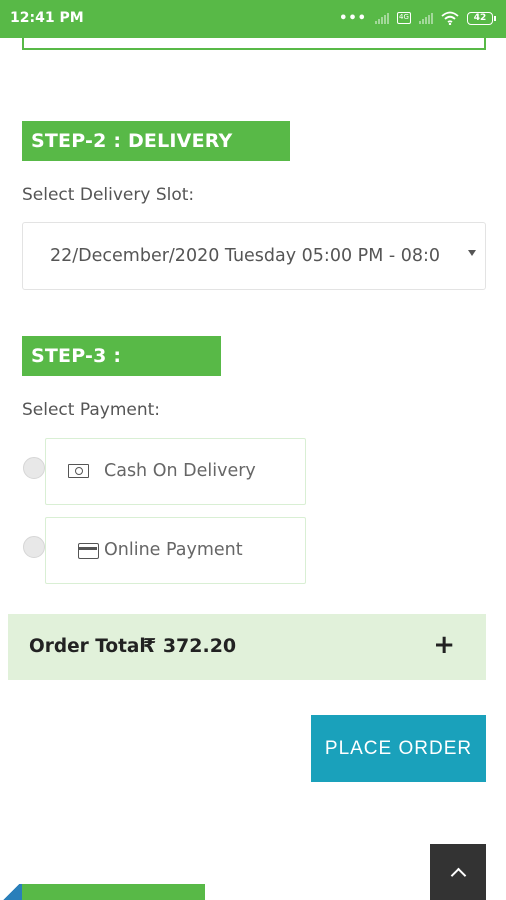 This screenshot has width=506, height=900. I want to click on status-icons: ••• 4G 42, so click(417, 18).